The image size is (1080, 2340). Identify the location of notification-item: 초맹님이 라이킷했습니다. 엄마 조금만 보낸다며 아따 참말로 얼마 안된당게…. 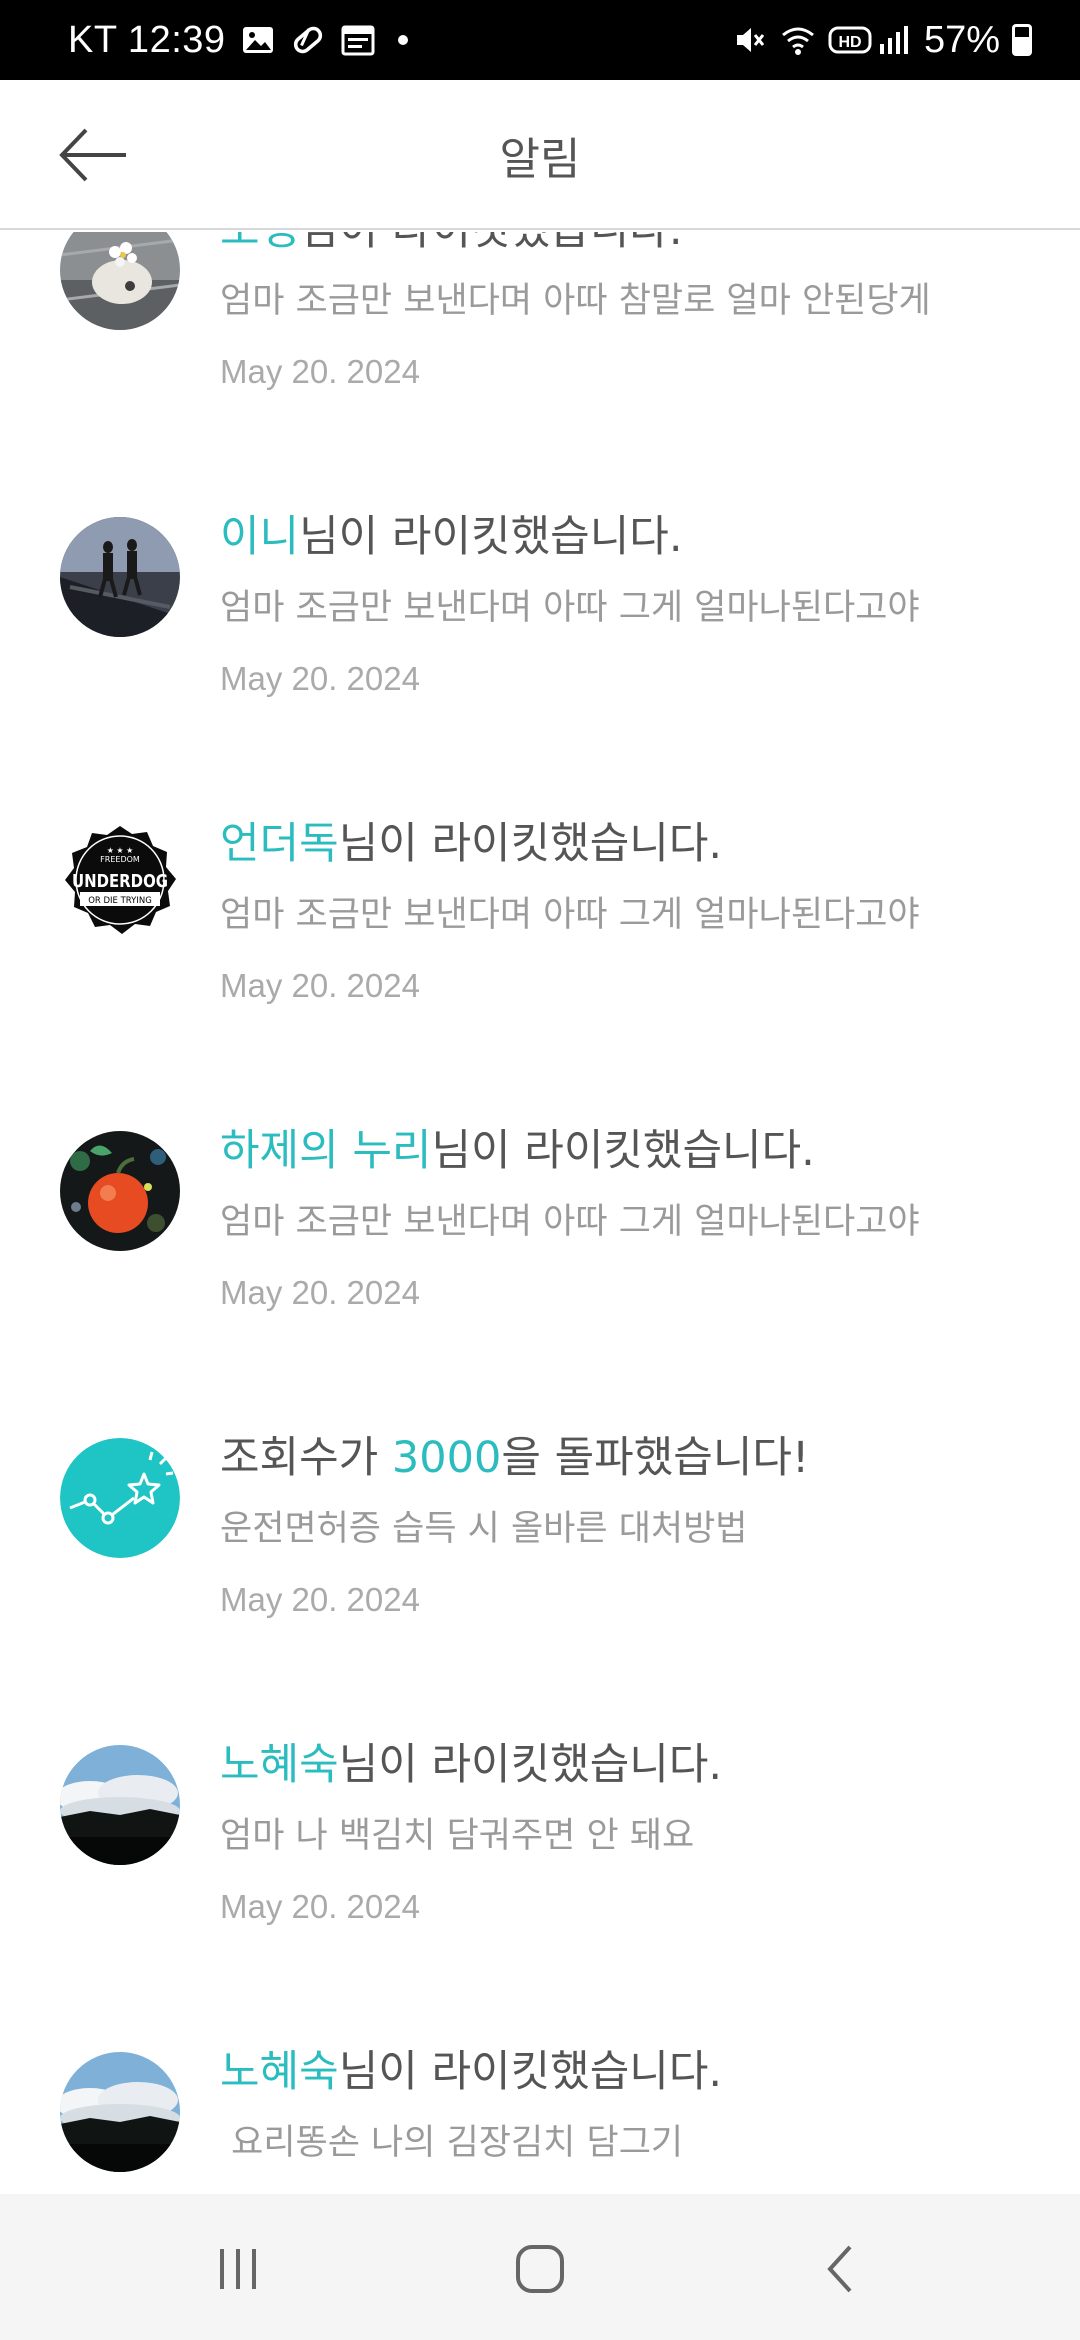
(540, 370).